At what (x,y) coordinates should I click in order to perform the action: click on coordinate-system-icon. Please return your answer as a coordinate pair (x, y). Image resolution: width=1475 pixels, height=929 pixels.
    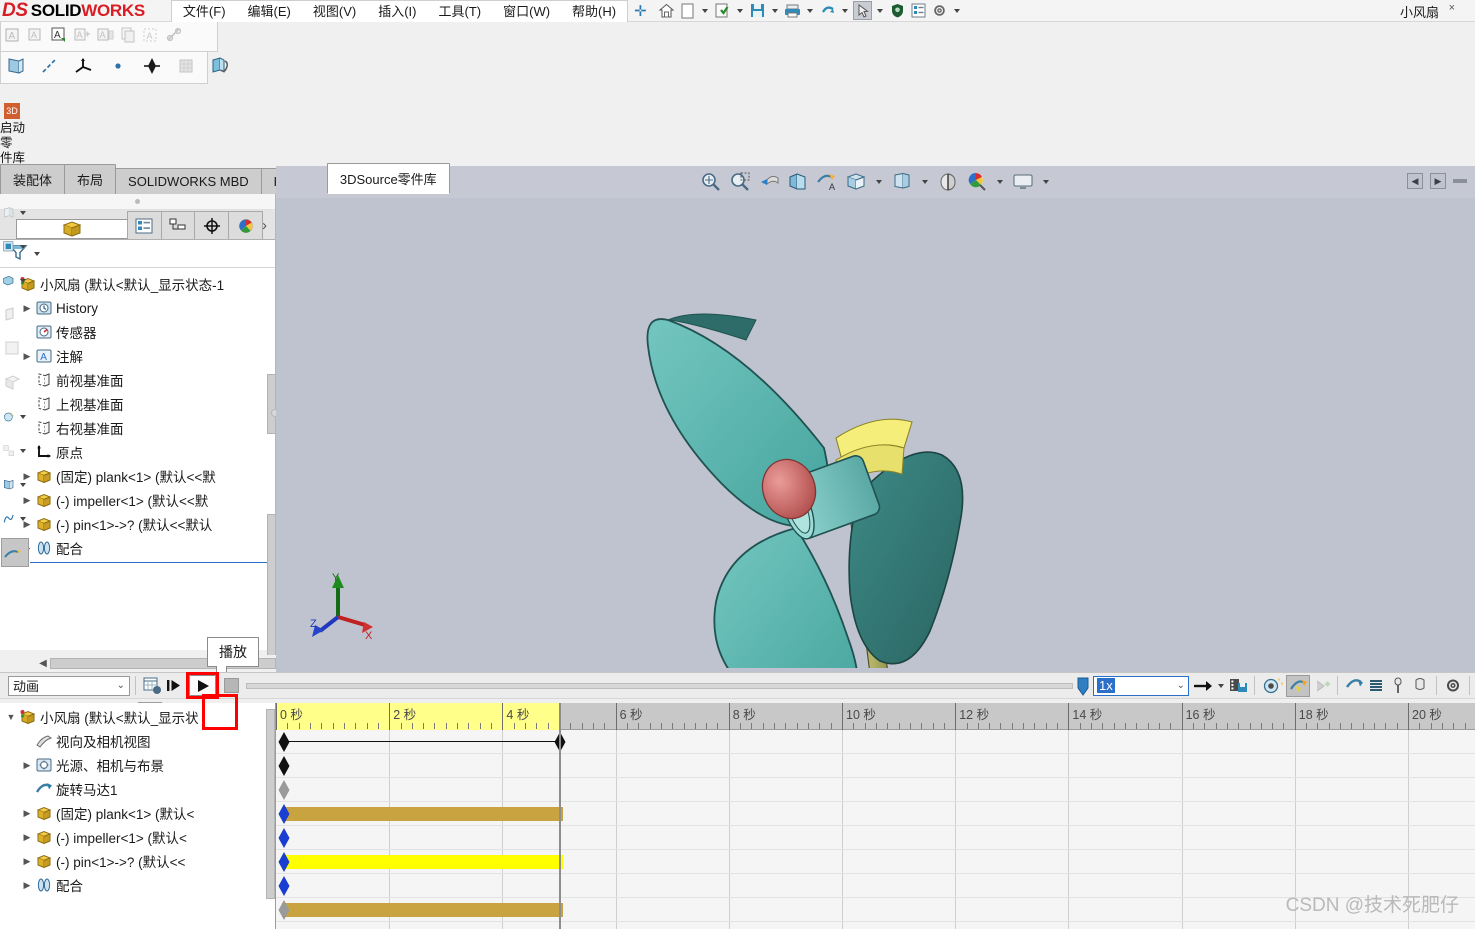
    Looking at the image, I should click on (84, 67).